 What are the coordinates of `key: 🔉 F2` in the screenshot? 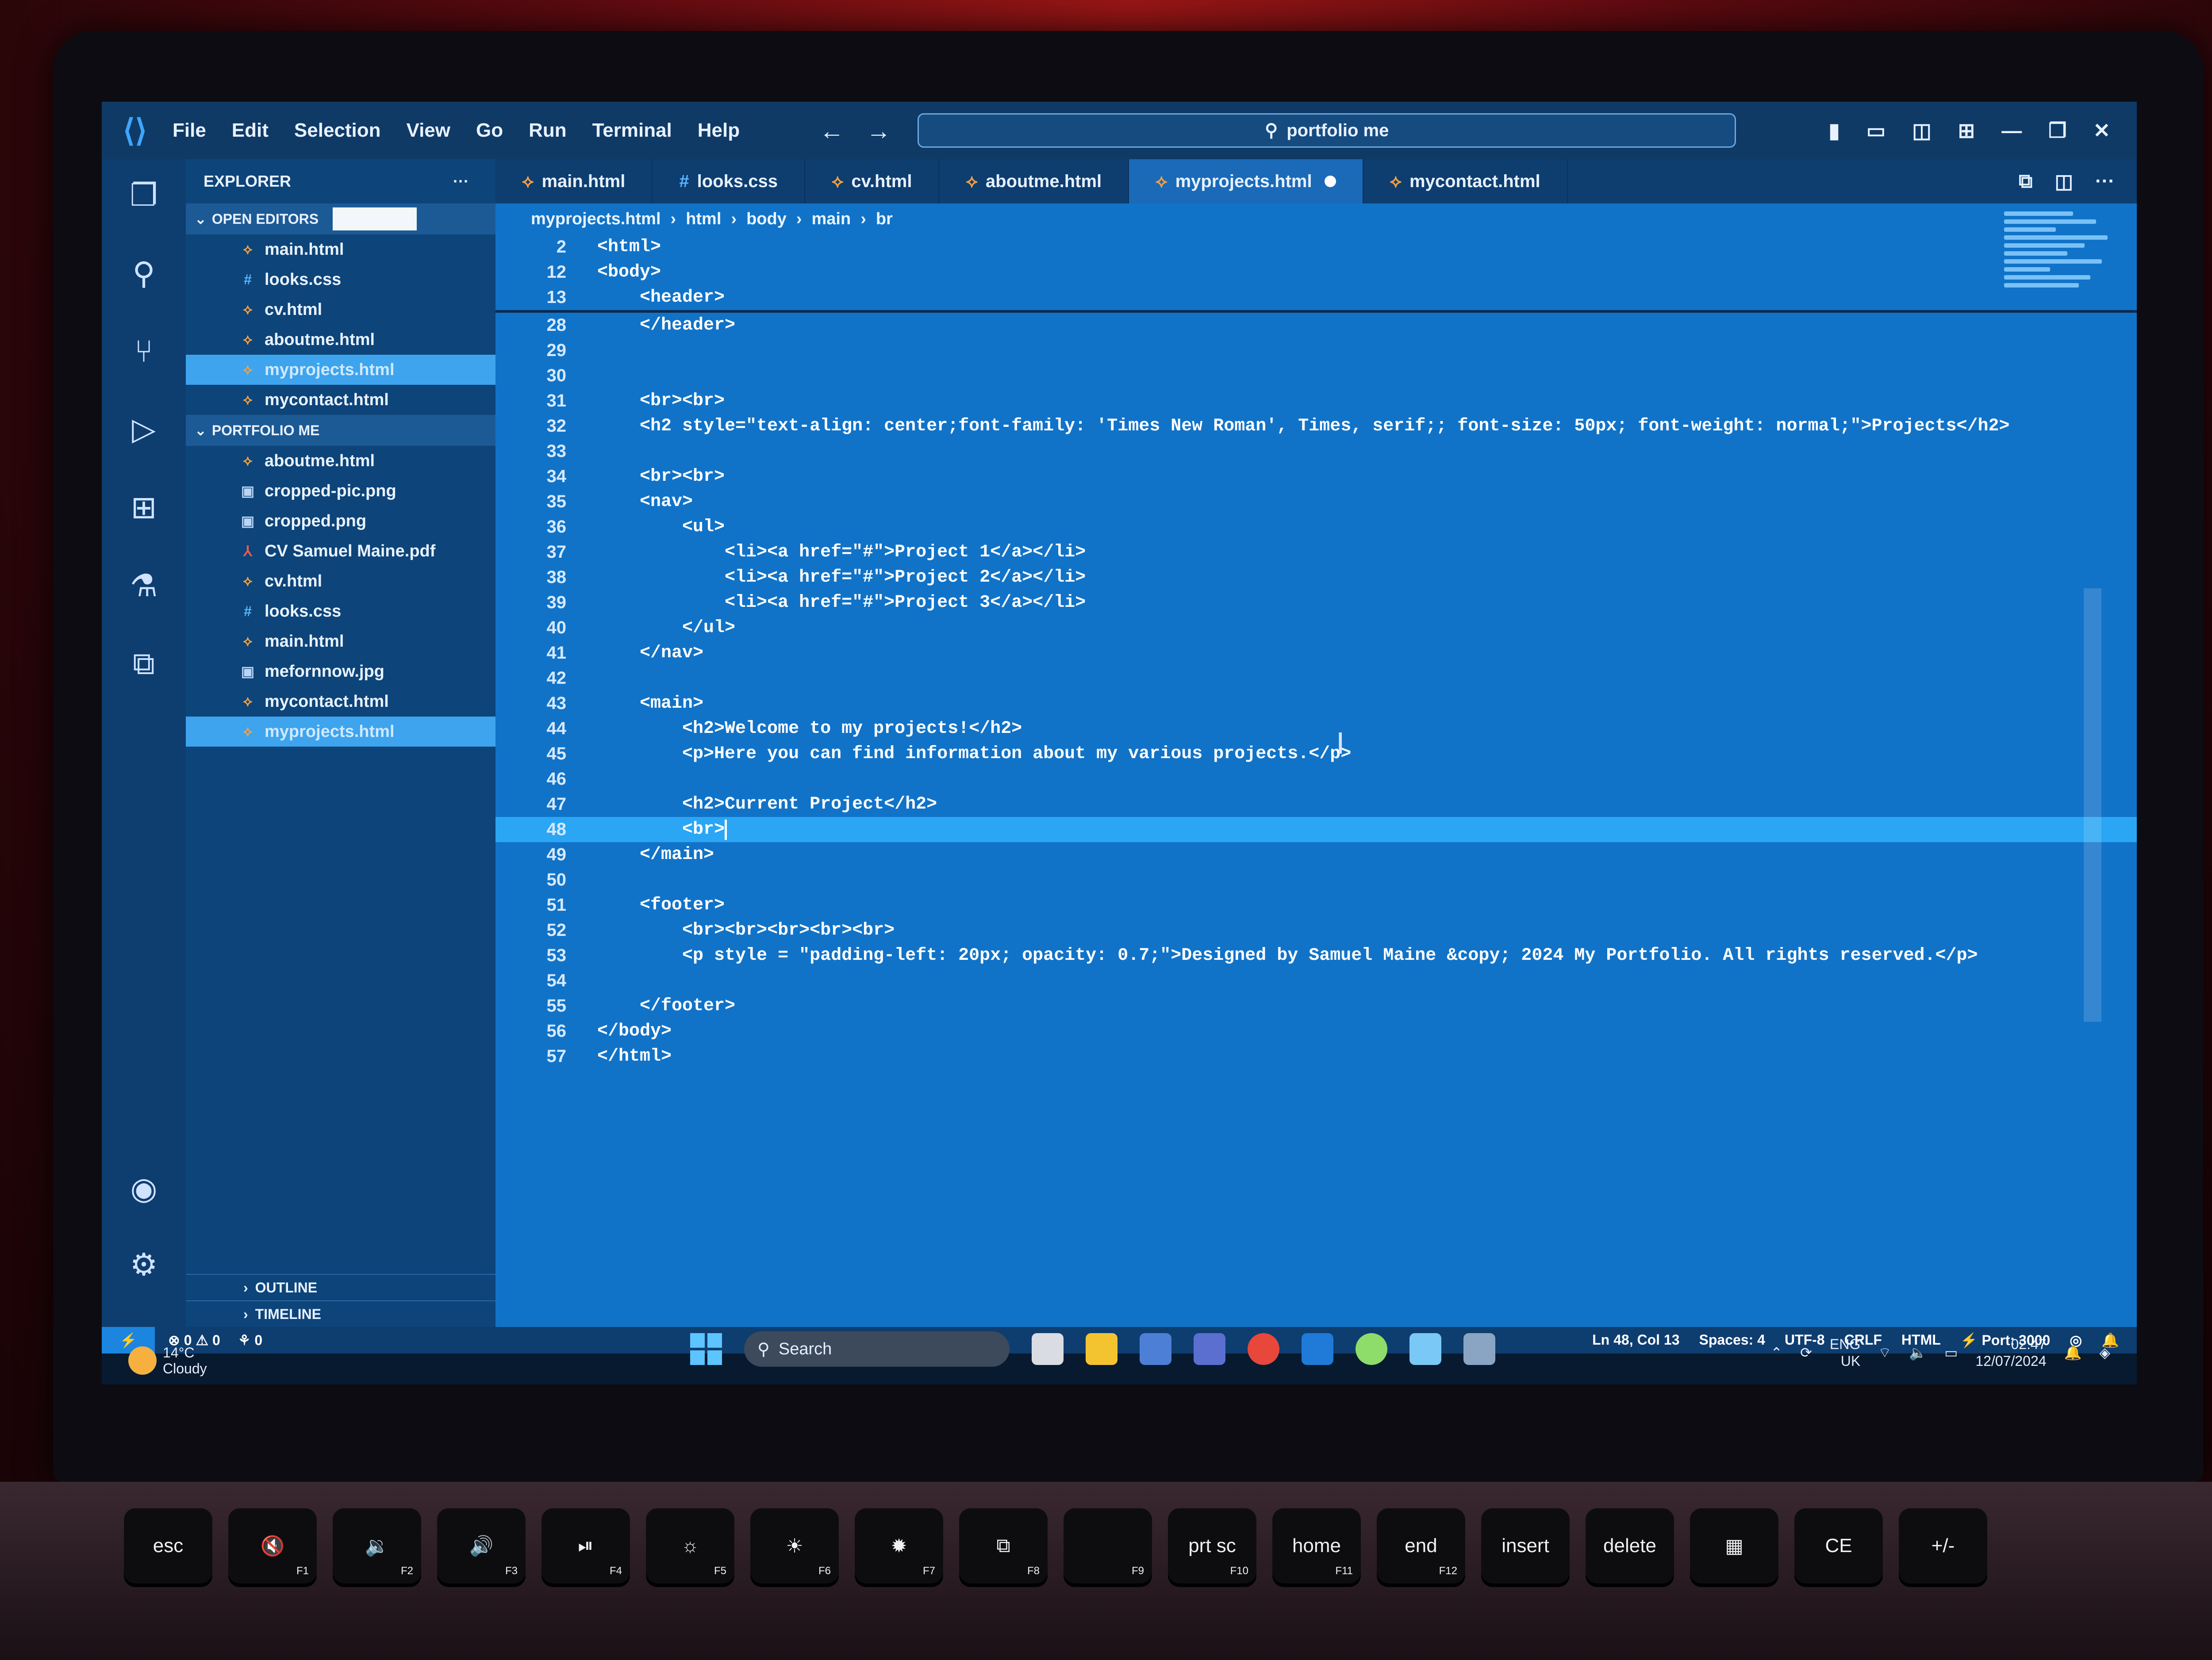 It's located at (377, 1545).